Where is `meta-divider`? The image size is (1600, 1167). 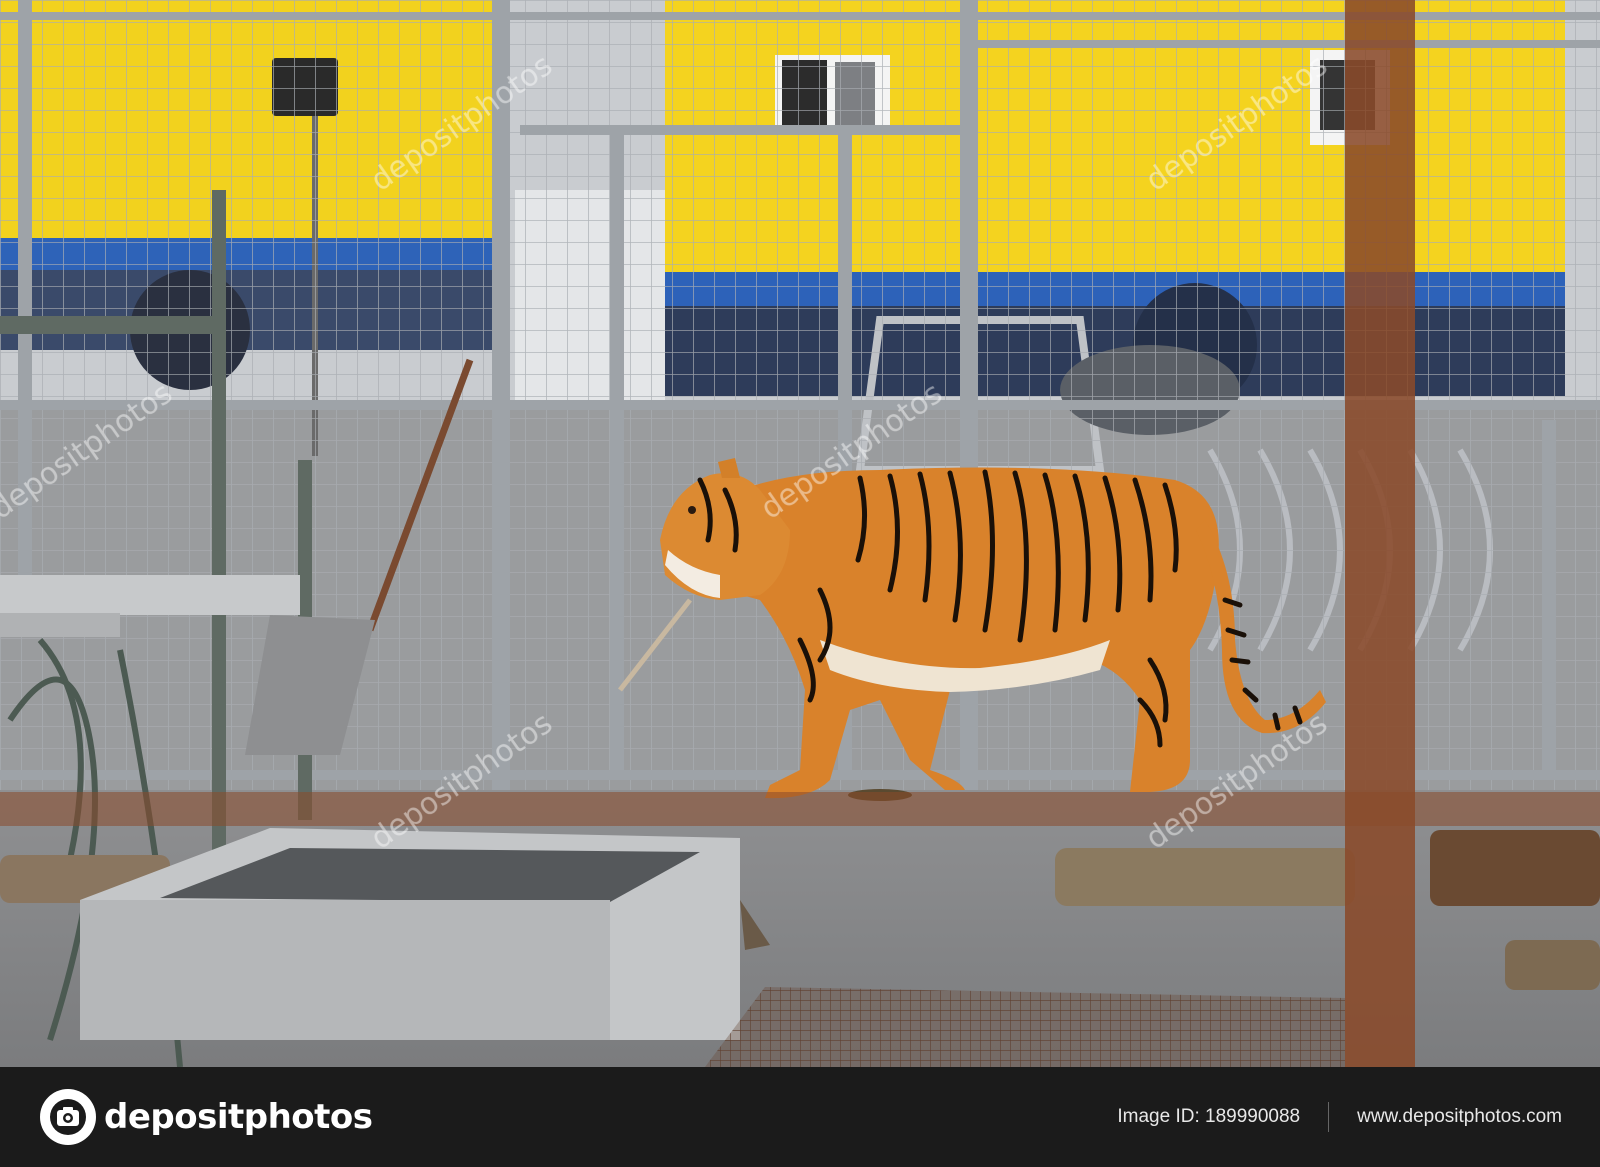
meta-divider is located at coordinates (1329, 1117).